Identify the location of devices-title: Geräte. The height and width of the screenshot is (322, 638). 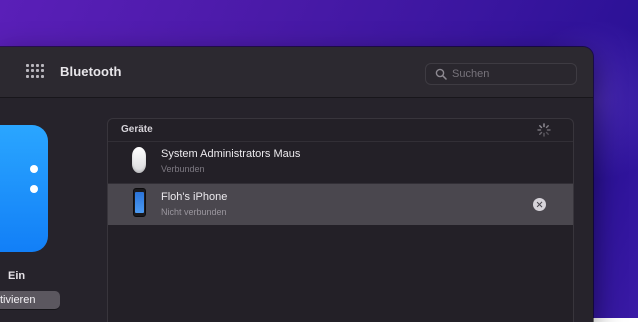
(137, 129).